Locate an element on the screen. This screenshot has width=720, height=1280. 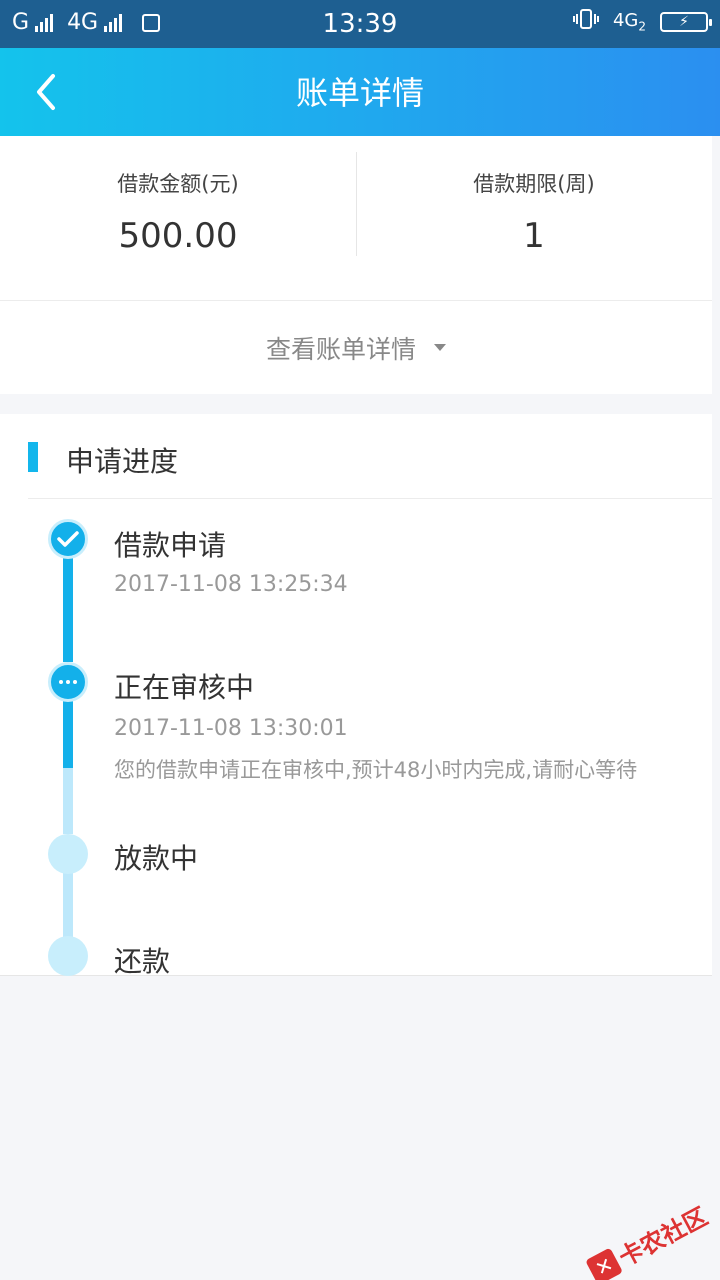
loan-amount-block: 借款金额(元) 500.00 is located at coordinates (178, 218).